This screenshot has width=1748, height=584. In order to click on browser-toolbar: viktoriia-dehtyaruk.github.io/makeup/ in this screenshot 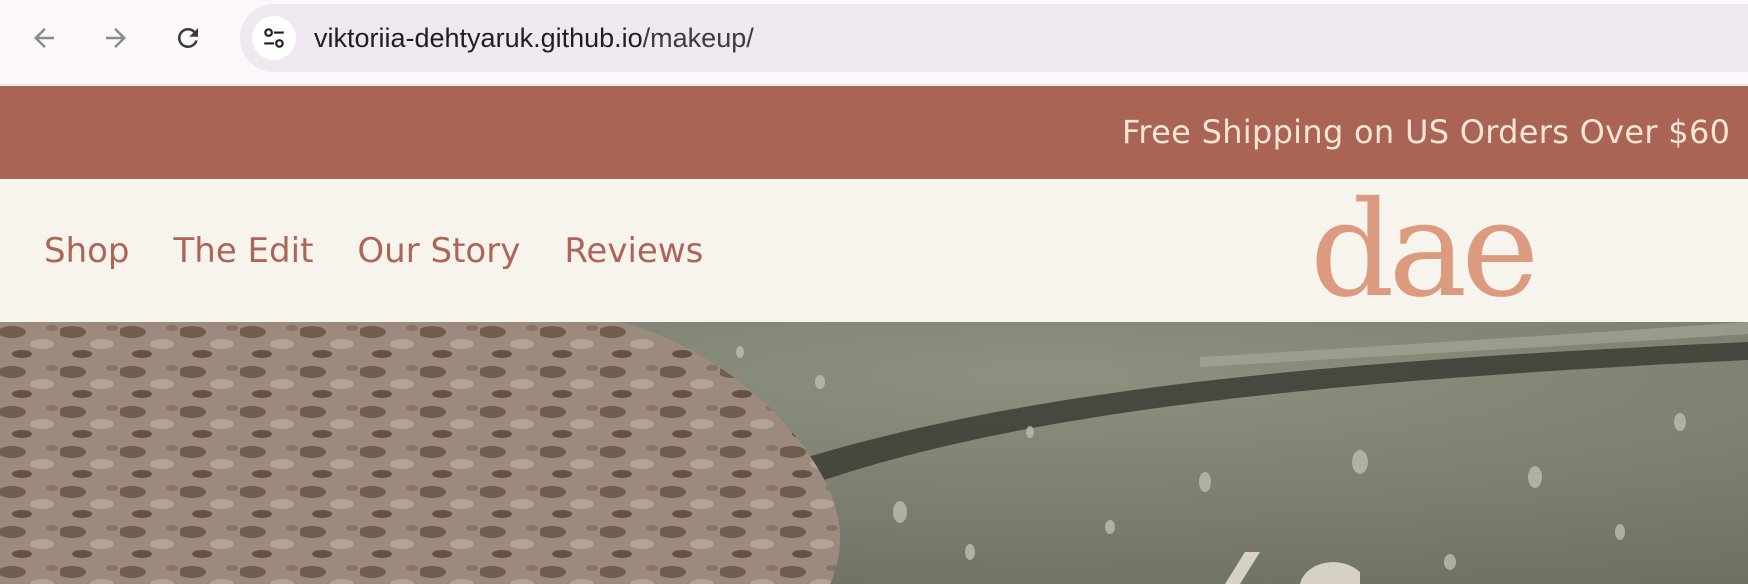, I will do `click(874, 42)`.